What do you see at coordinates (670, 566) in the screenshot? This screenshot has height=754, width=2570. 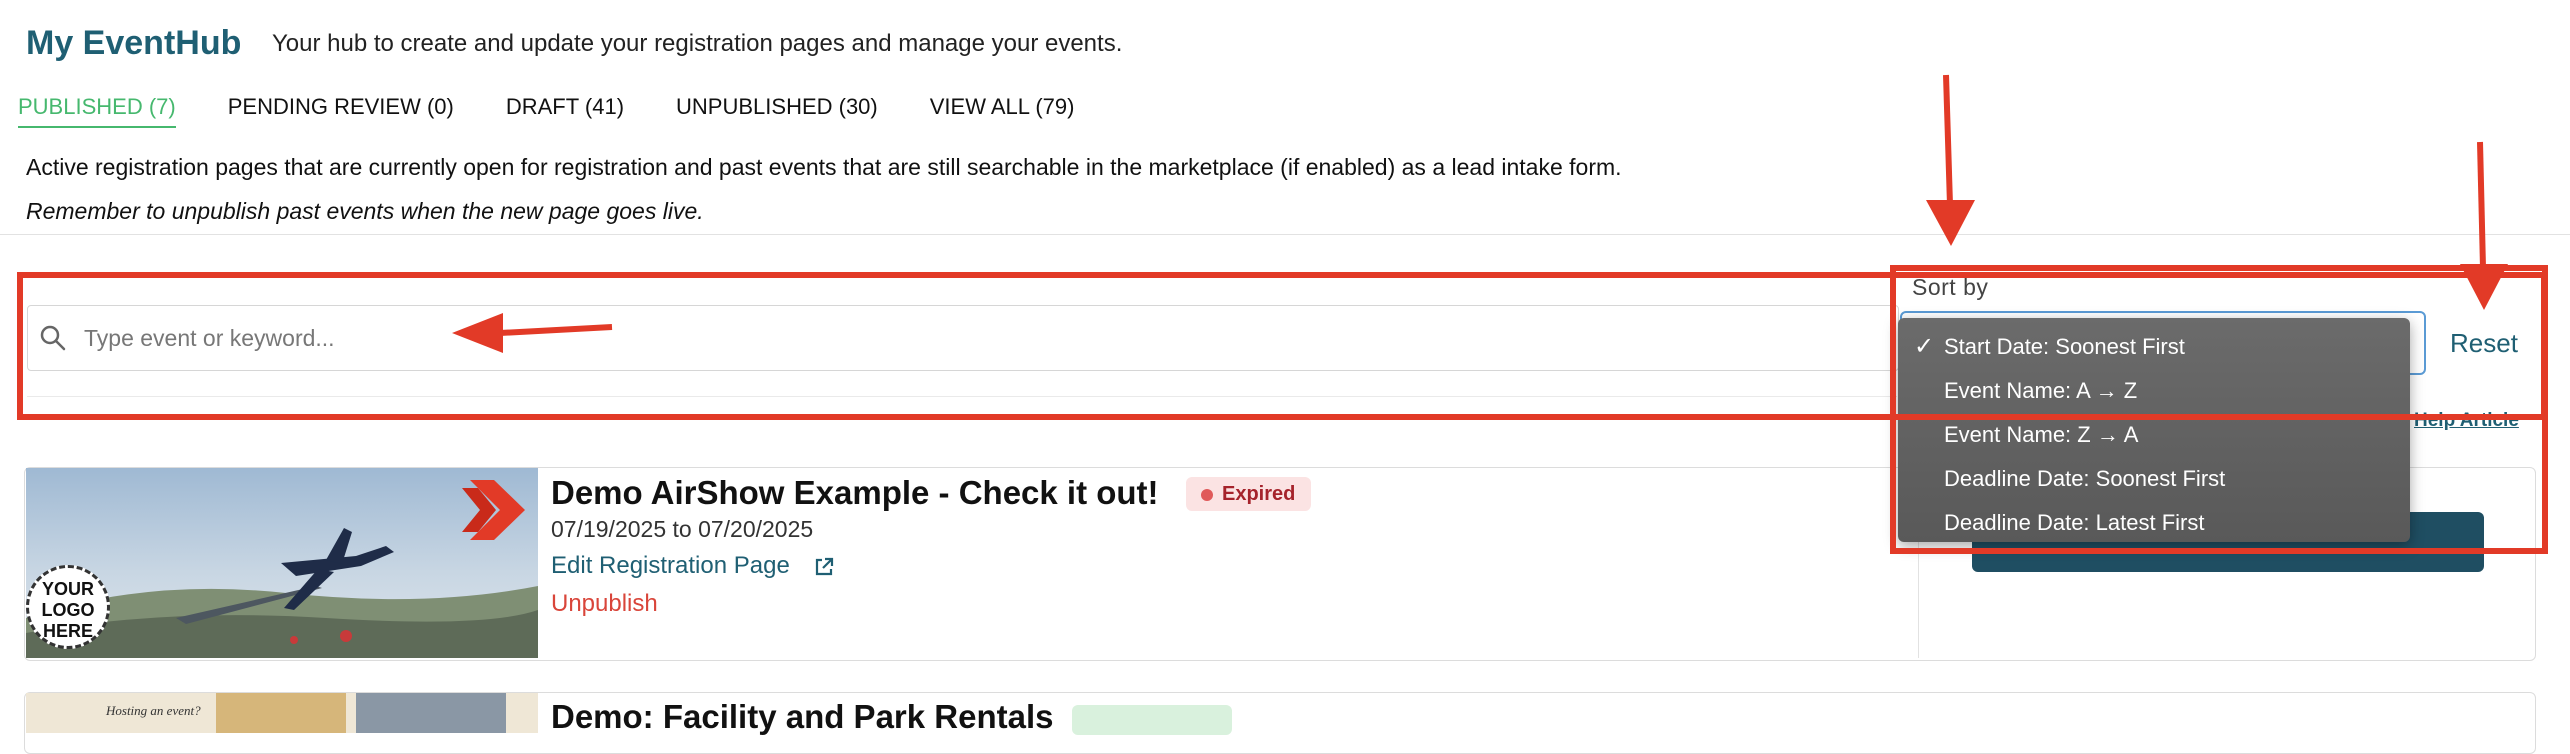 I see `edit-registration-link: Edit Registration Page` at bounding box center [670, 566].